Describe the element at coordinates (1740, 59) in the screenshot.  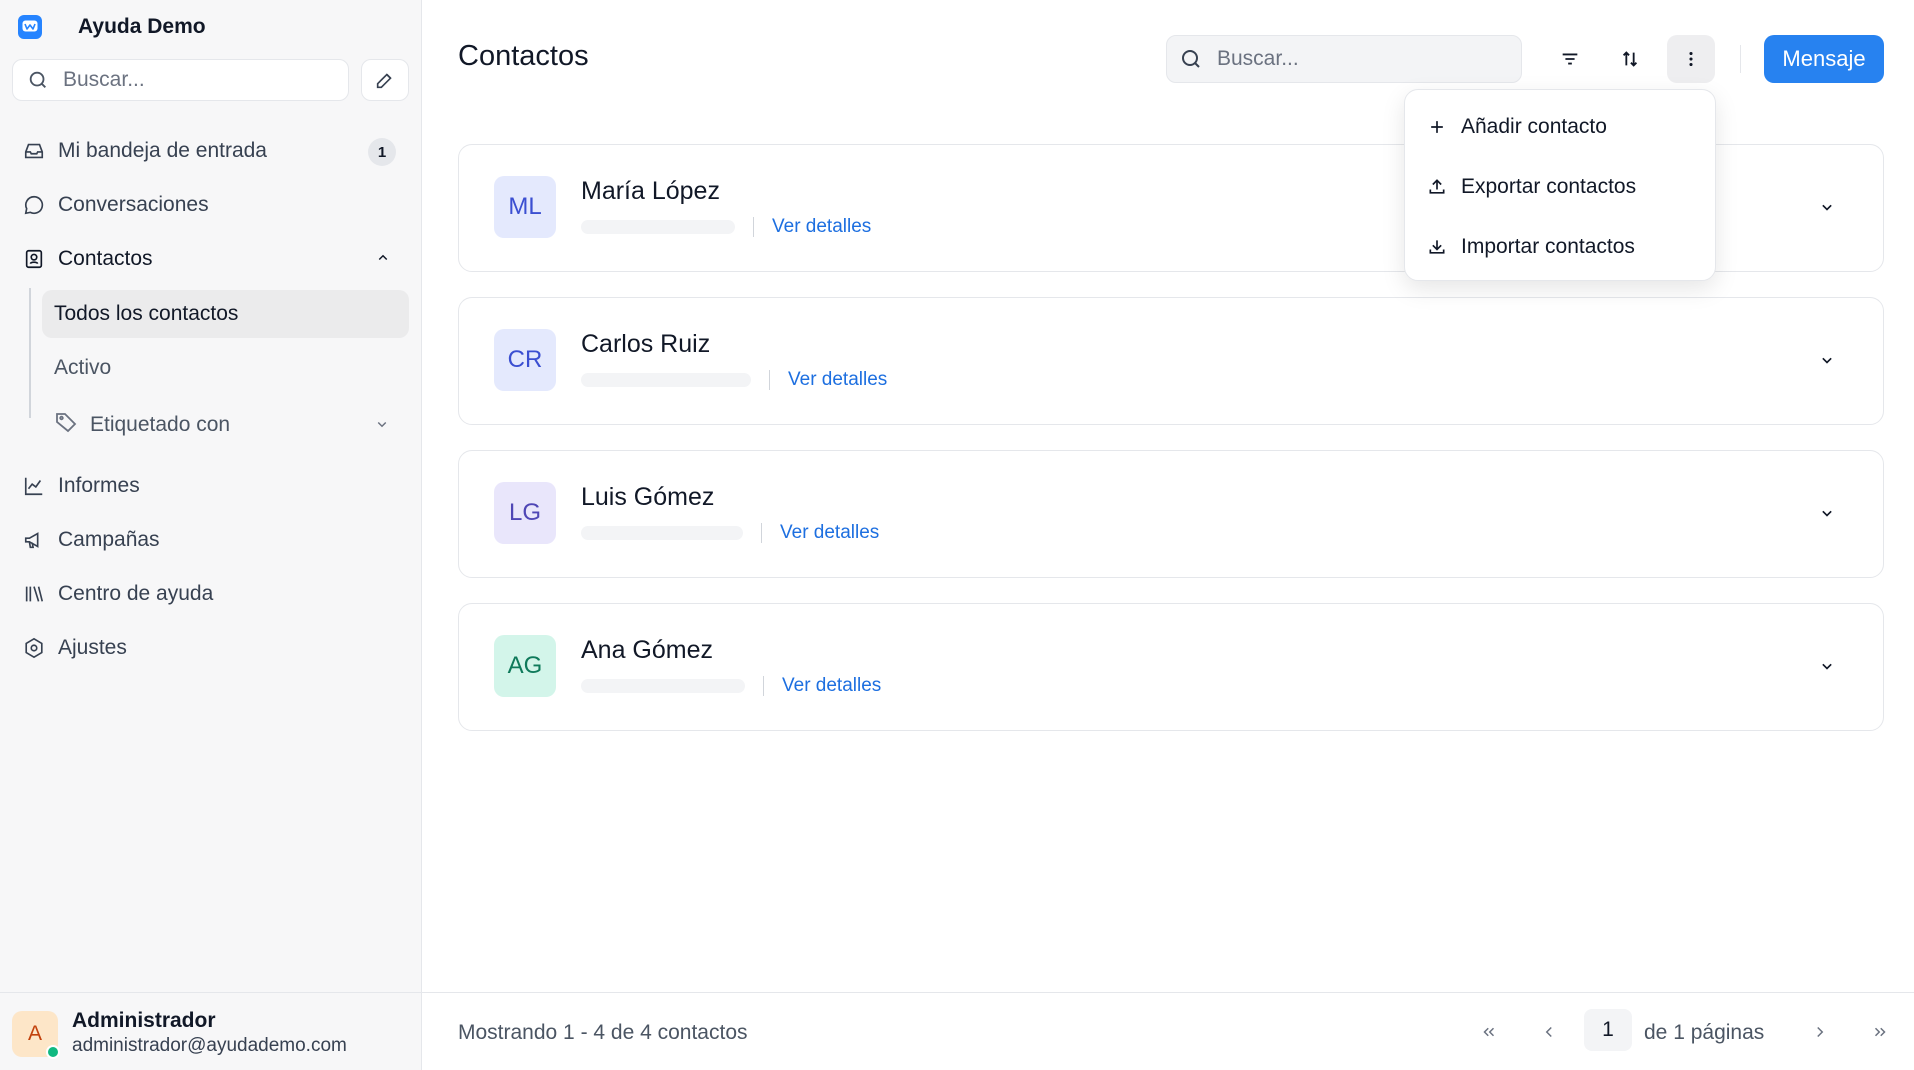
I see `toolbar-divider` at that location.